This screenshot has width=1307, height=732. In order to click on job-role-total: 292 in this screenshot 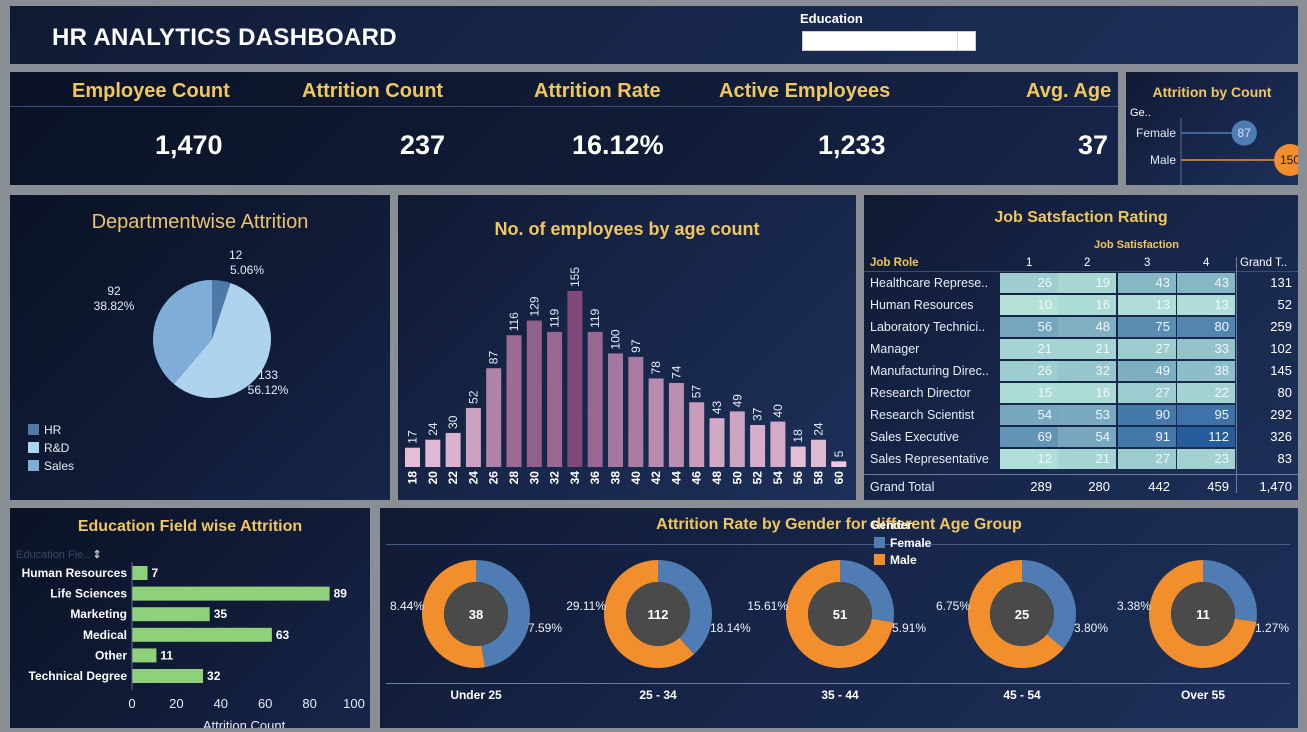, I will do `click(1281, 414)`.